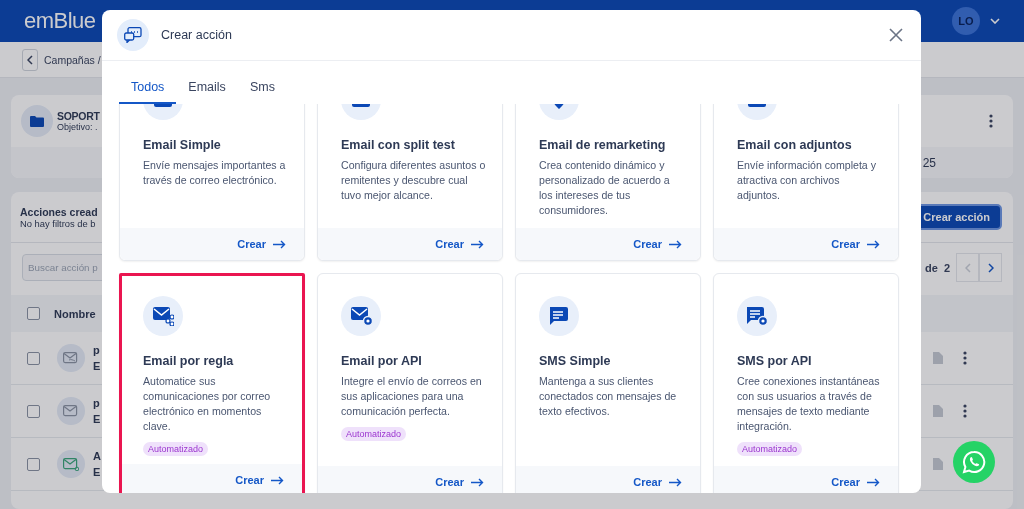 The height and width of the screenshot is (509, 1024). What do you see at coordinates (72, 59) in the screenshot?
I see `breadcrumb-link: Campañas /` at bounding box center [72, 59].